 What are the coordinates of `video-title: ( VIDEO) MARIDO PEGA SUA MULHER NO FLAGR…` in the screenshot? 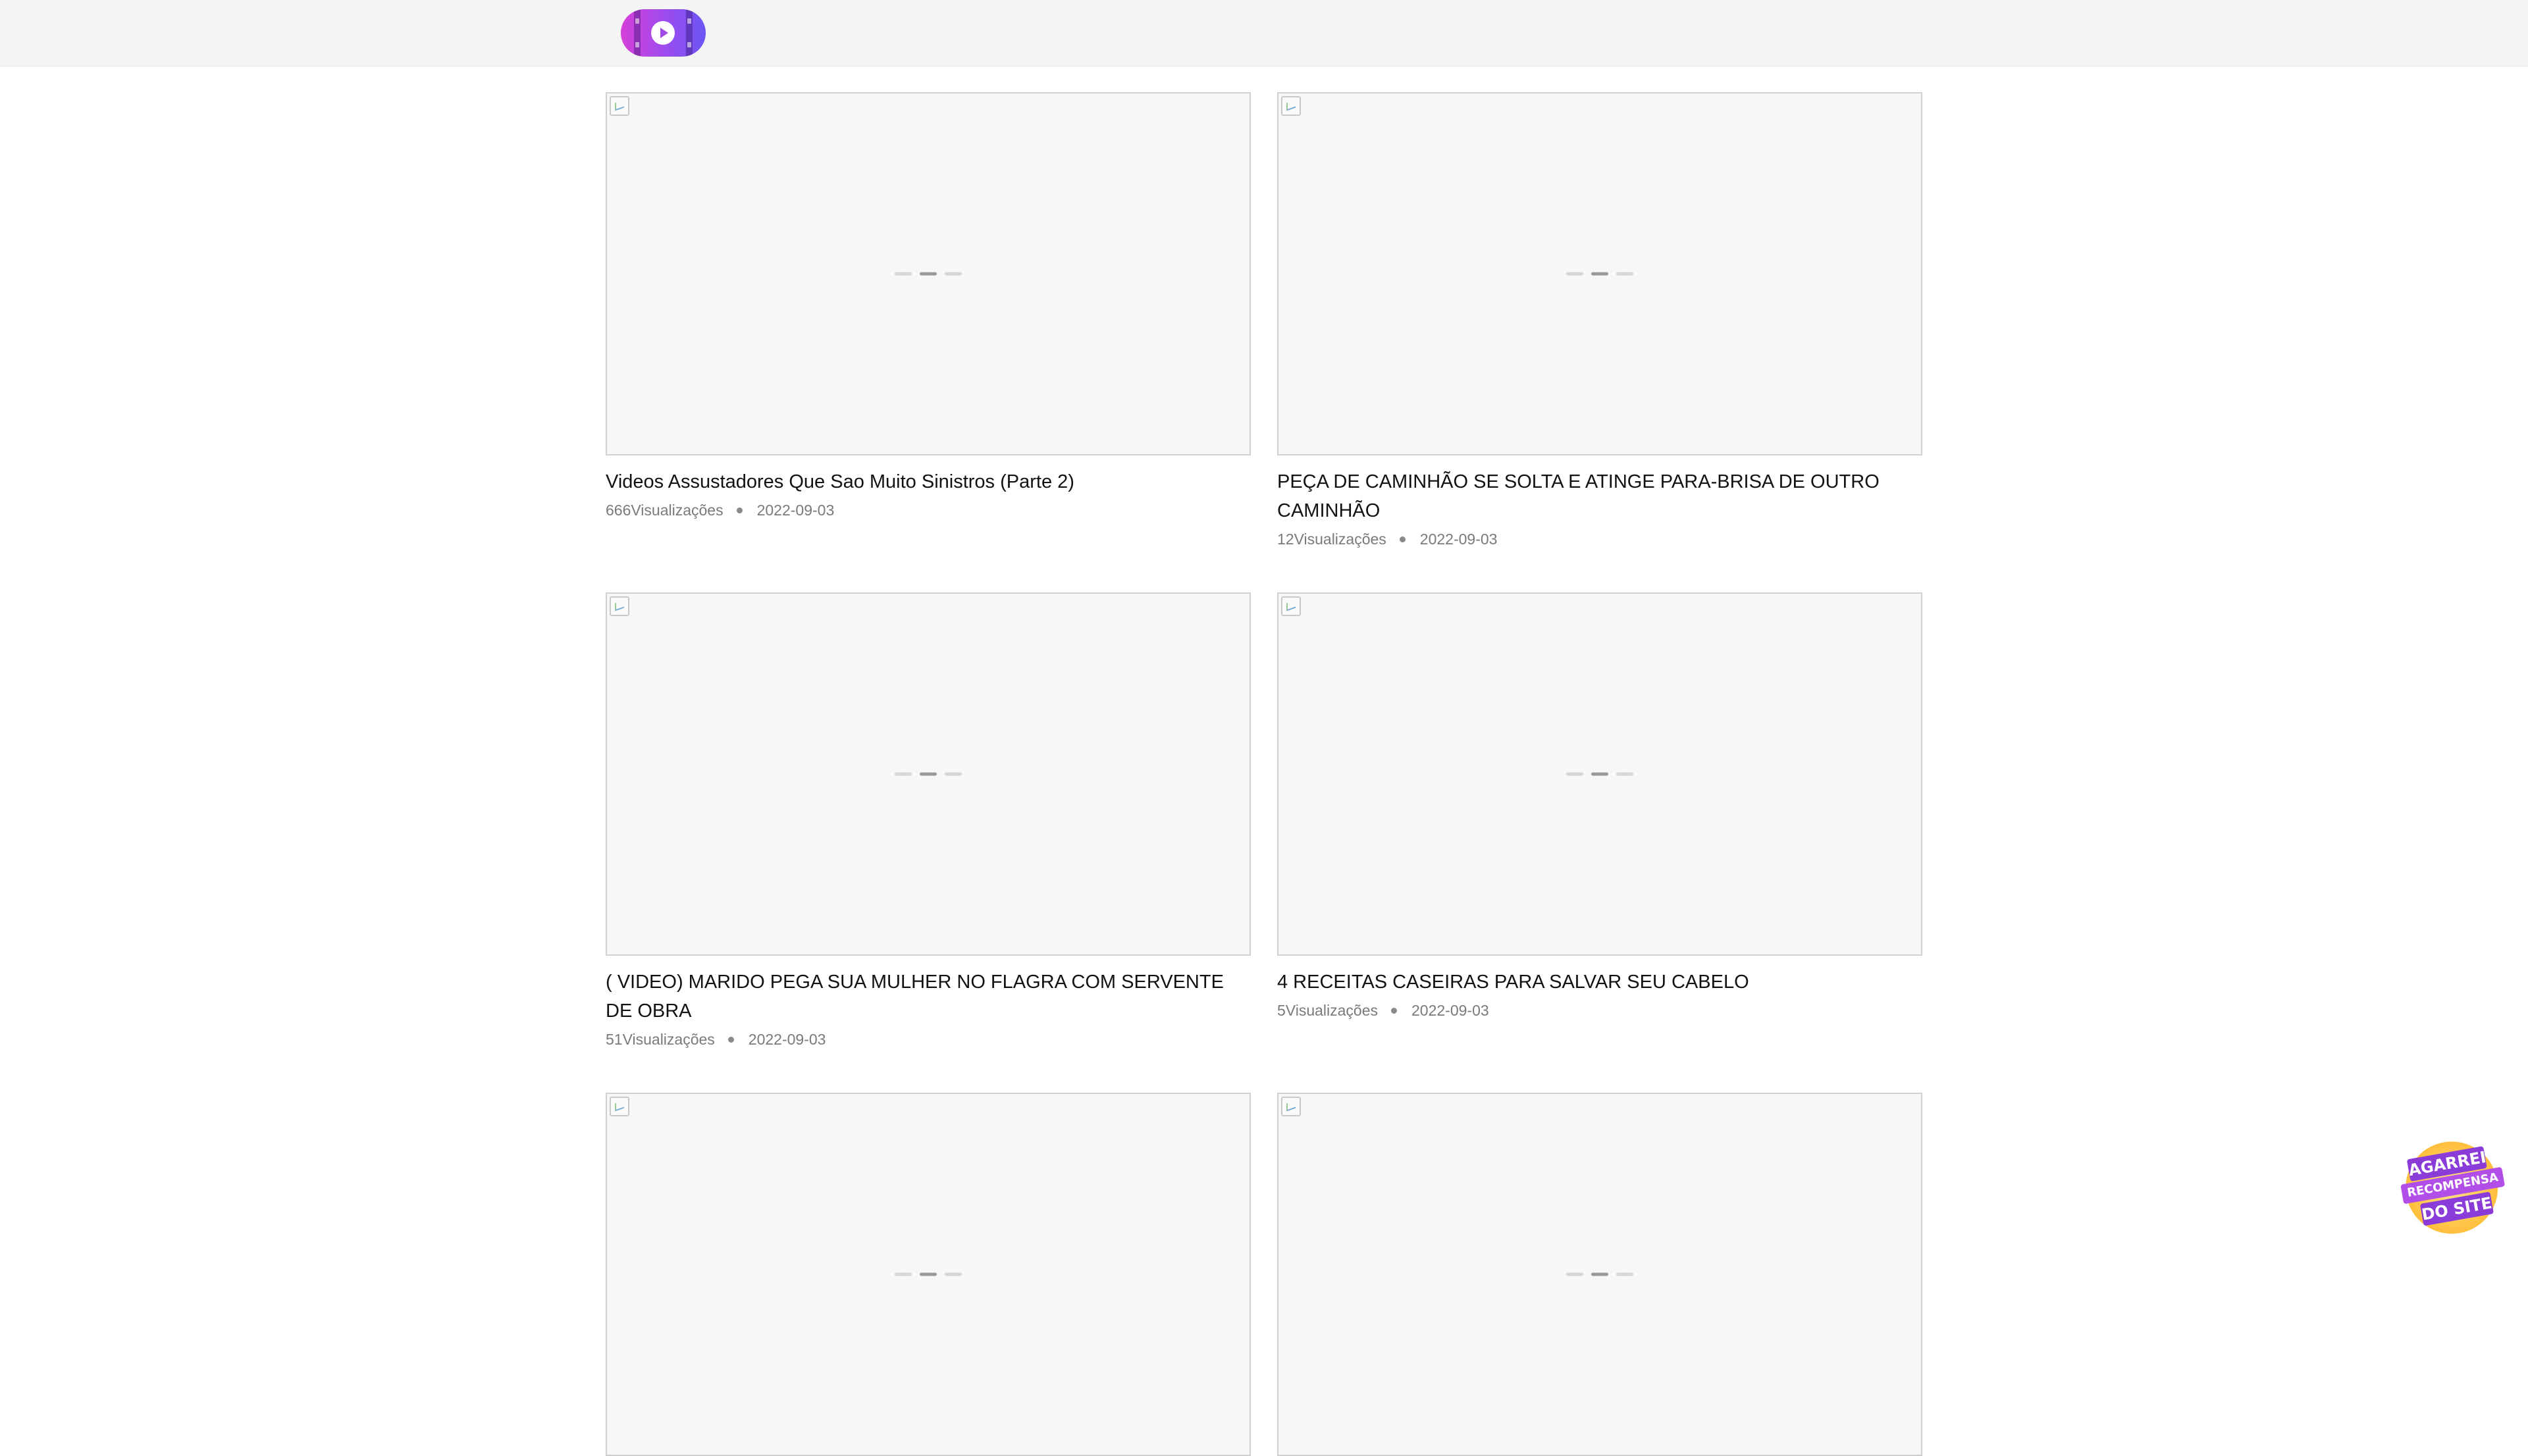 It's located at (928, 997).